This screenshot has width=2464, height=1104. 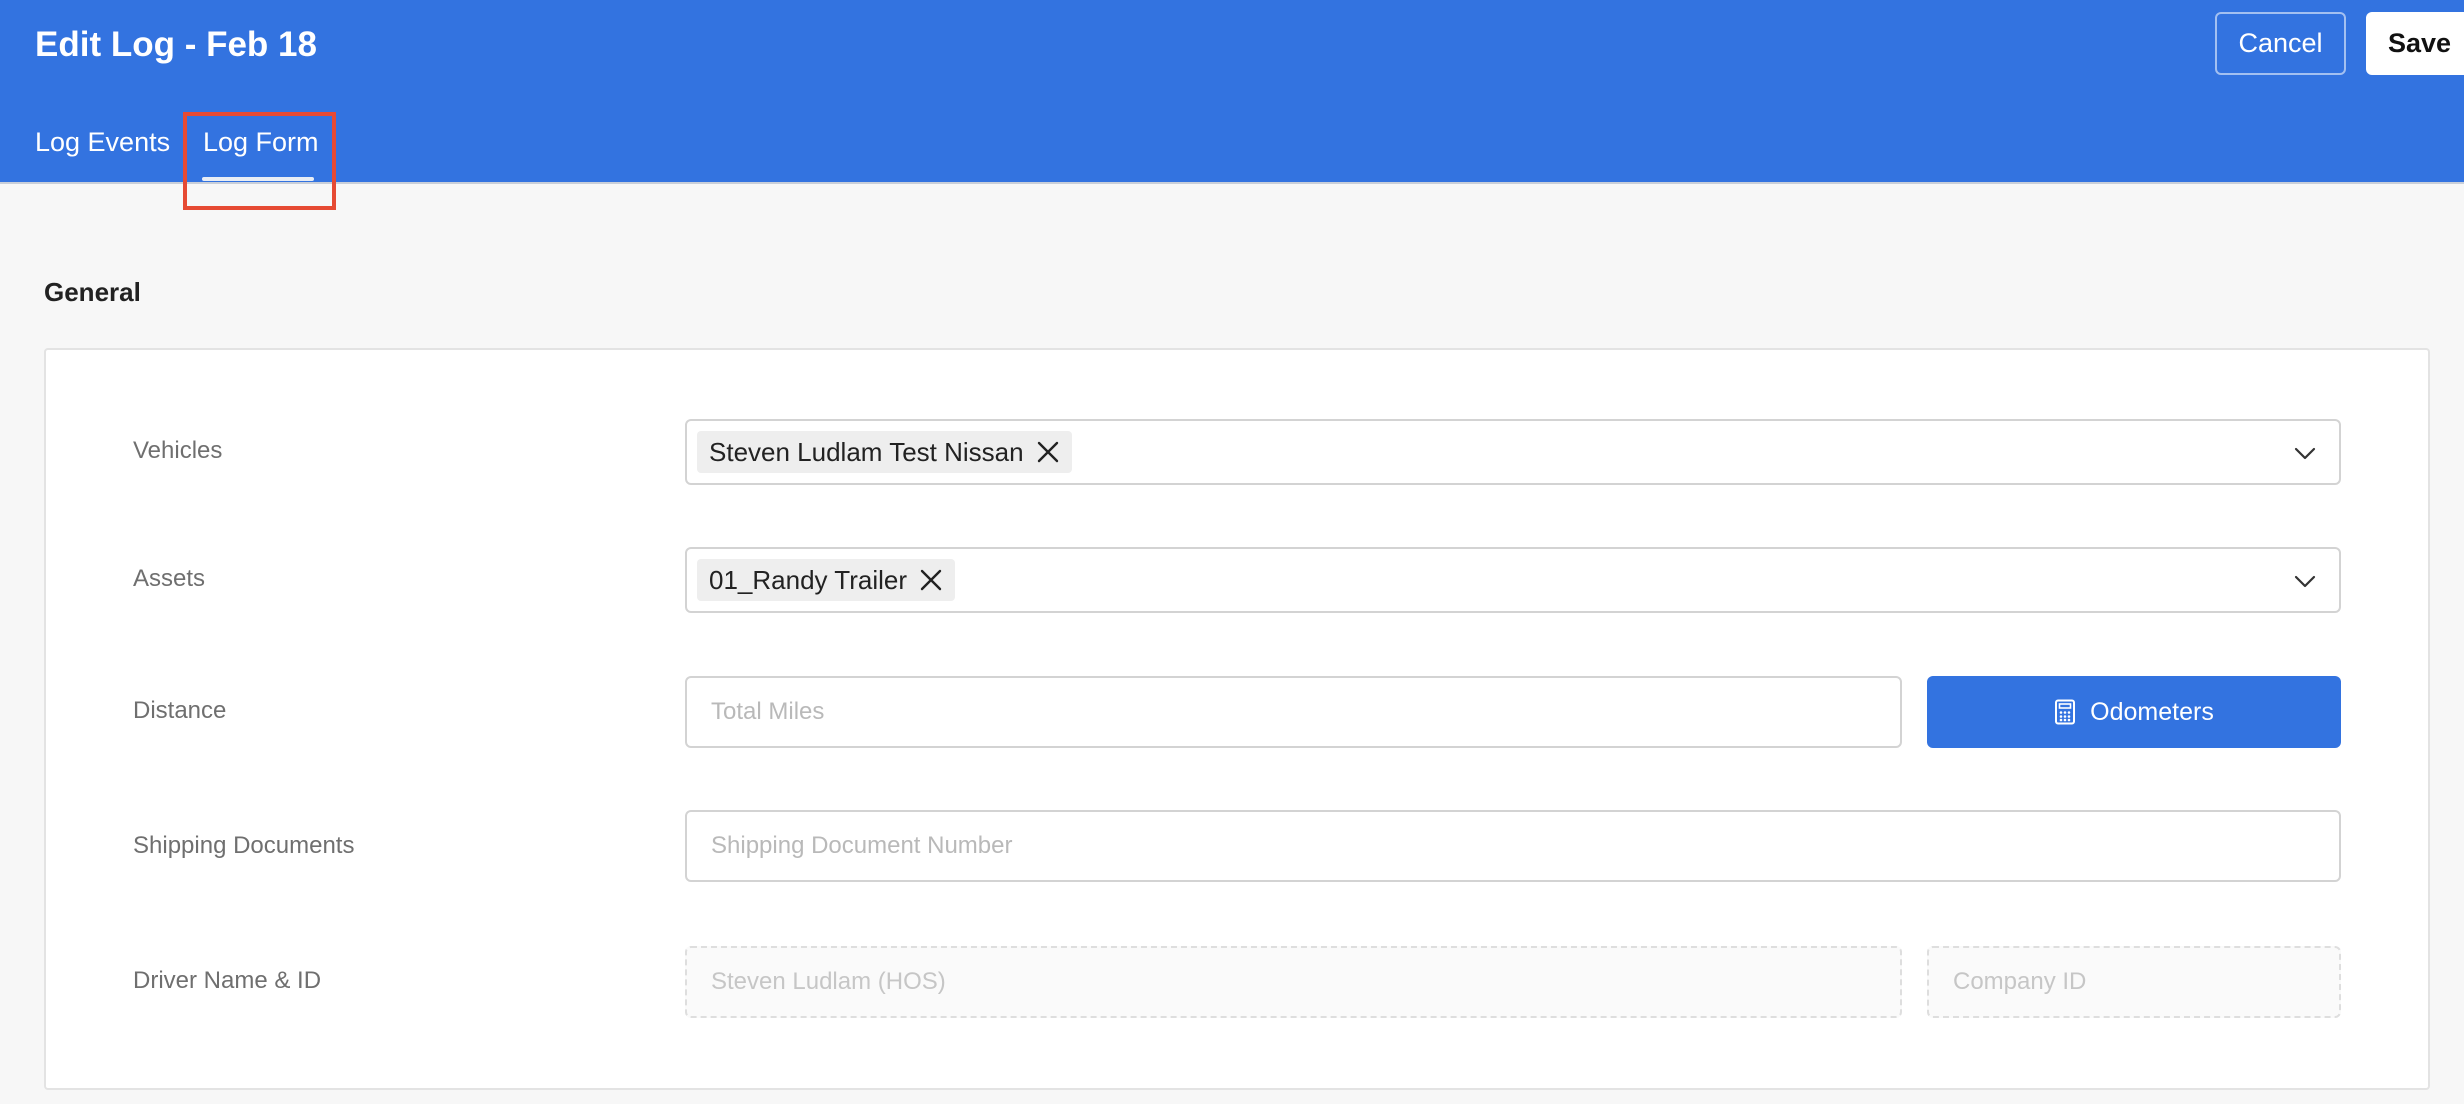 I want to click on asset-chip: 01_Randy Trailer, so click(x=826, y=580).